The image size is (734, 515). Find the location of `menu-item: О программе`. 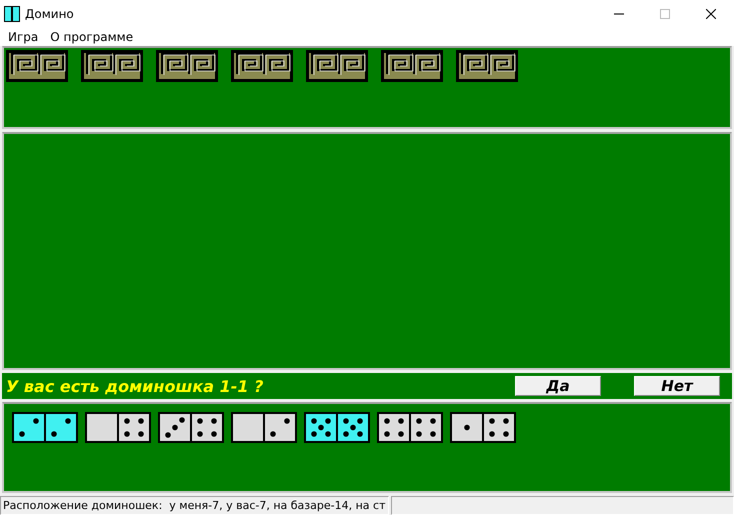

menu-item: О программе is located at coordinates (92, 37).